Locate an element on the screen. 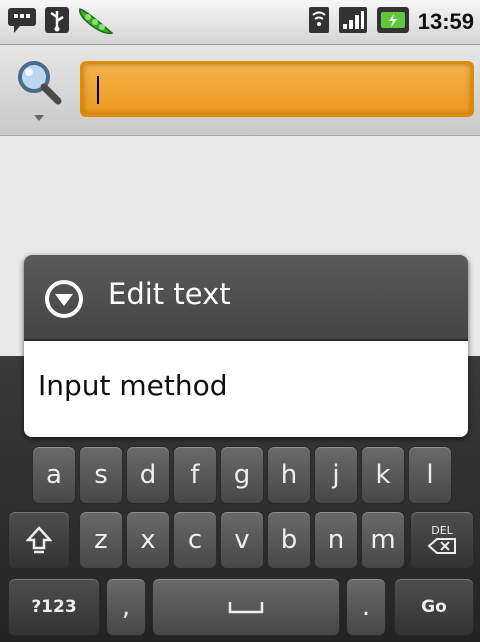 The height and width of the screenshot is (642, 480). key-s: s is located at coordinates (101, 475).